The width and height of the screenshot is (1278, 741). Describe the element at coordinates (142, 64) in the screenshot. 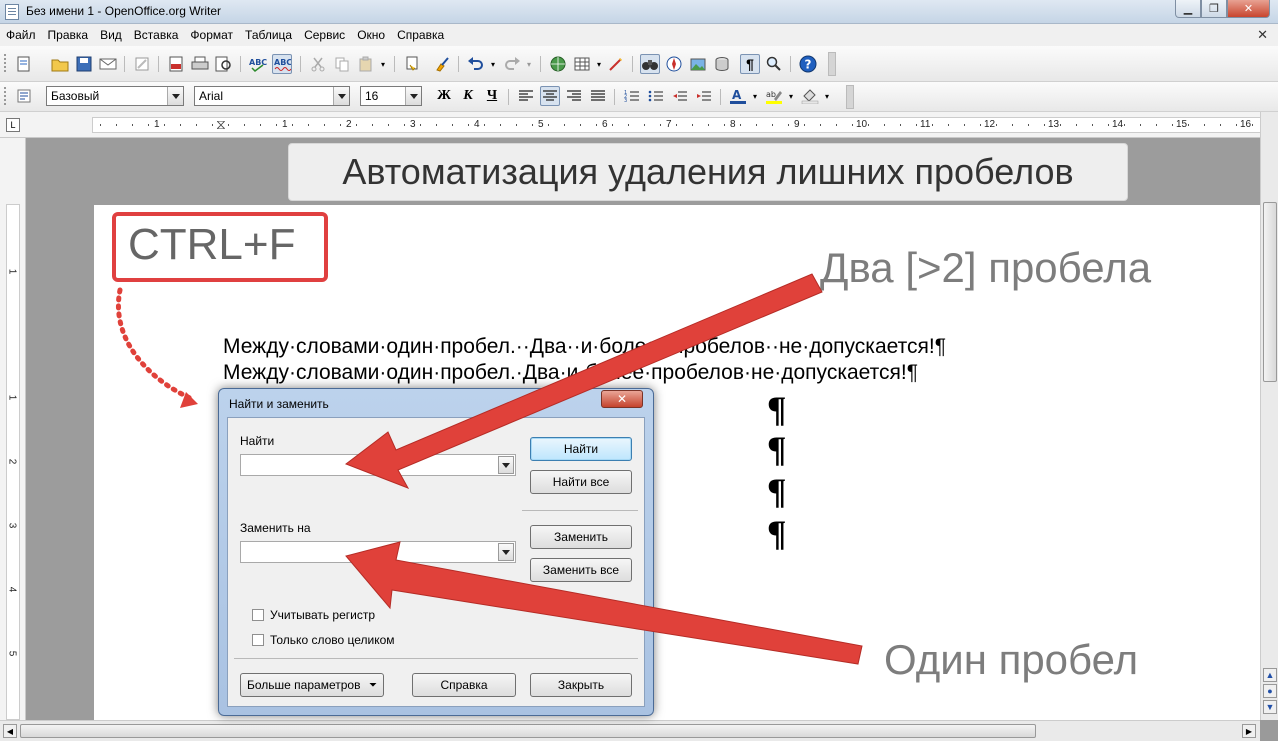

I see `edit-file-icon` at that location.